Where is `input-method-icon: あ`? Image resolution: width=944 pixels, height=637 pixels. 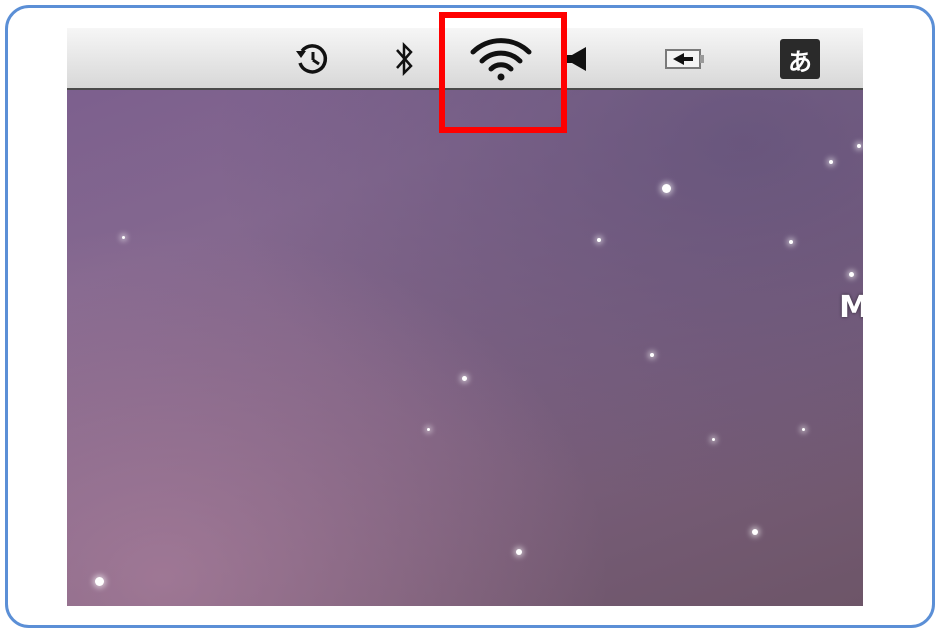 input-method-icon: あ is located at coordinates (800, 59).